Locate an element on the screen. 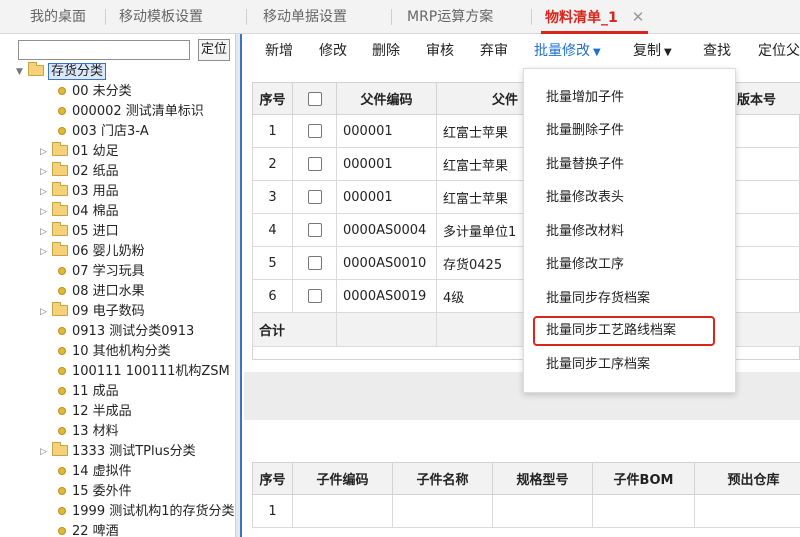 Image resolution: width=800 pixels, height=537 pixels. tab-bom-label: 物料清单_1 is located at coordinates (581, 18).